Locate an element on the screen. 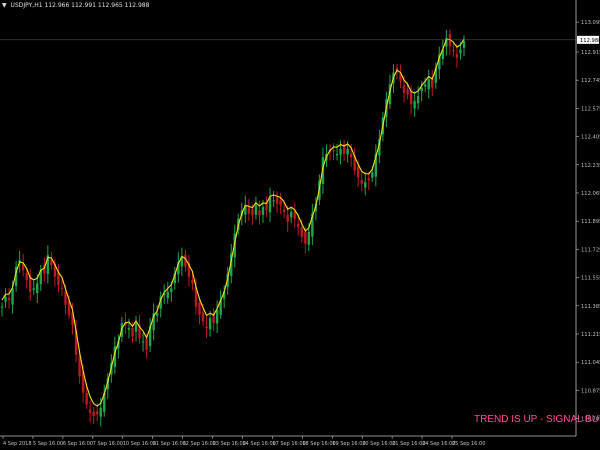  time-tick-label: 17 Sep 16:00 is located at coordinates (288, 444).